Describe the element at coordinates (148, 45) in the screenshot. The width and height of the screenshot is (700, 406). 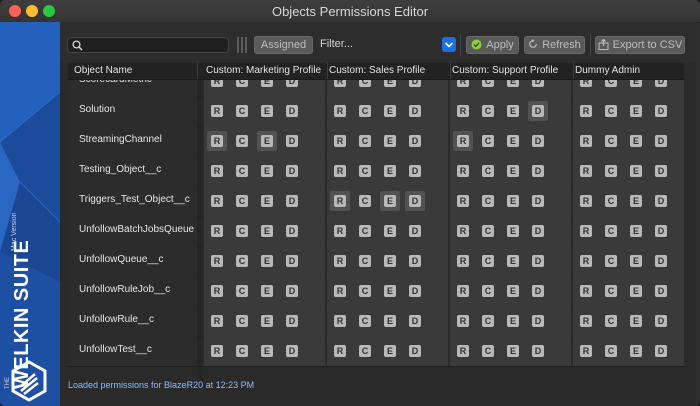
I see `search-box` at that location.